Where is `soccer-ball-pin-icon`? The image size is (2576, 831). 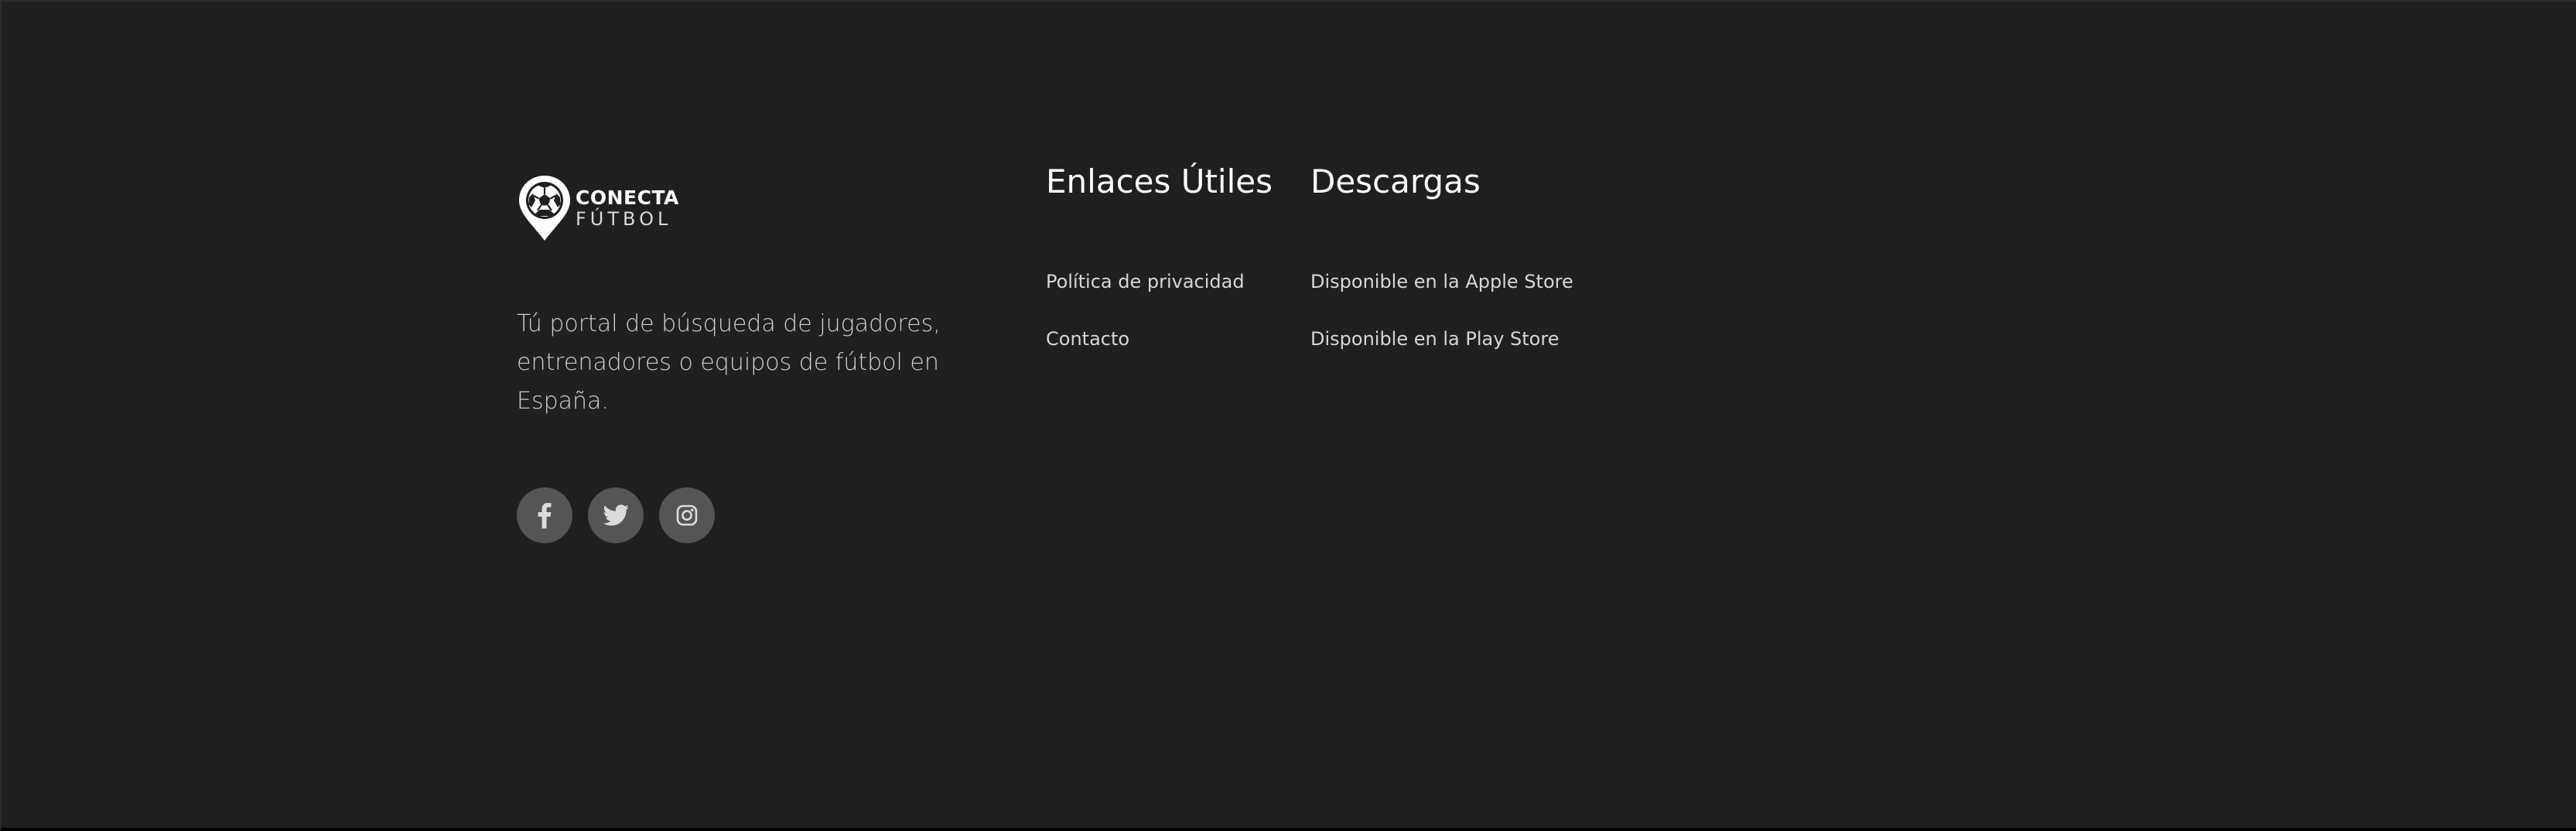
soccer-ball-pin-icon is located at coordinates (544, 208).